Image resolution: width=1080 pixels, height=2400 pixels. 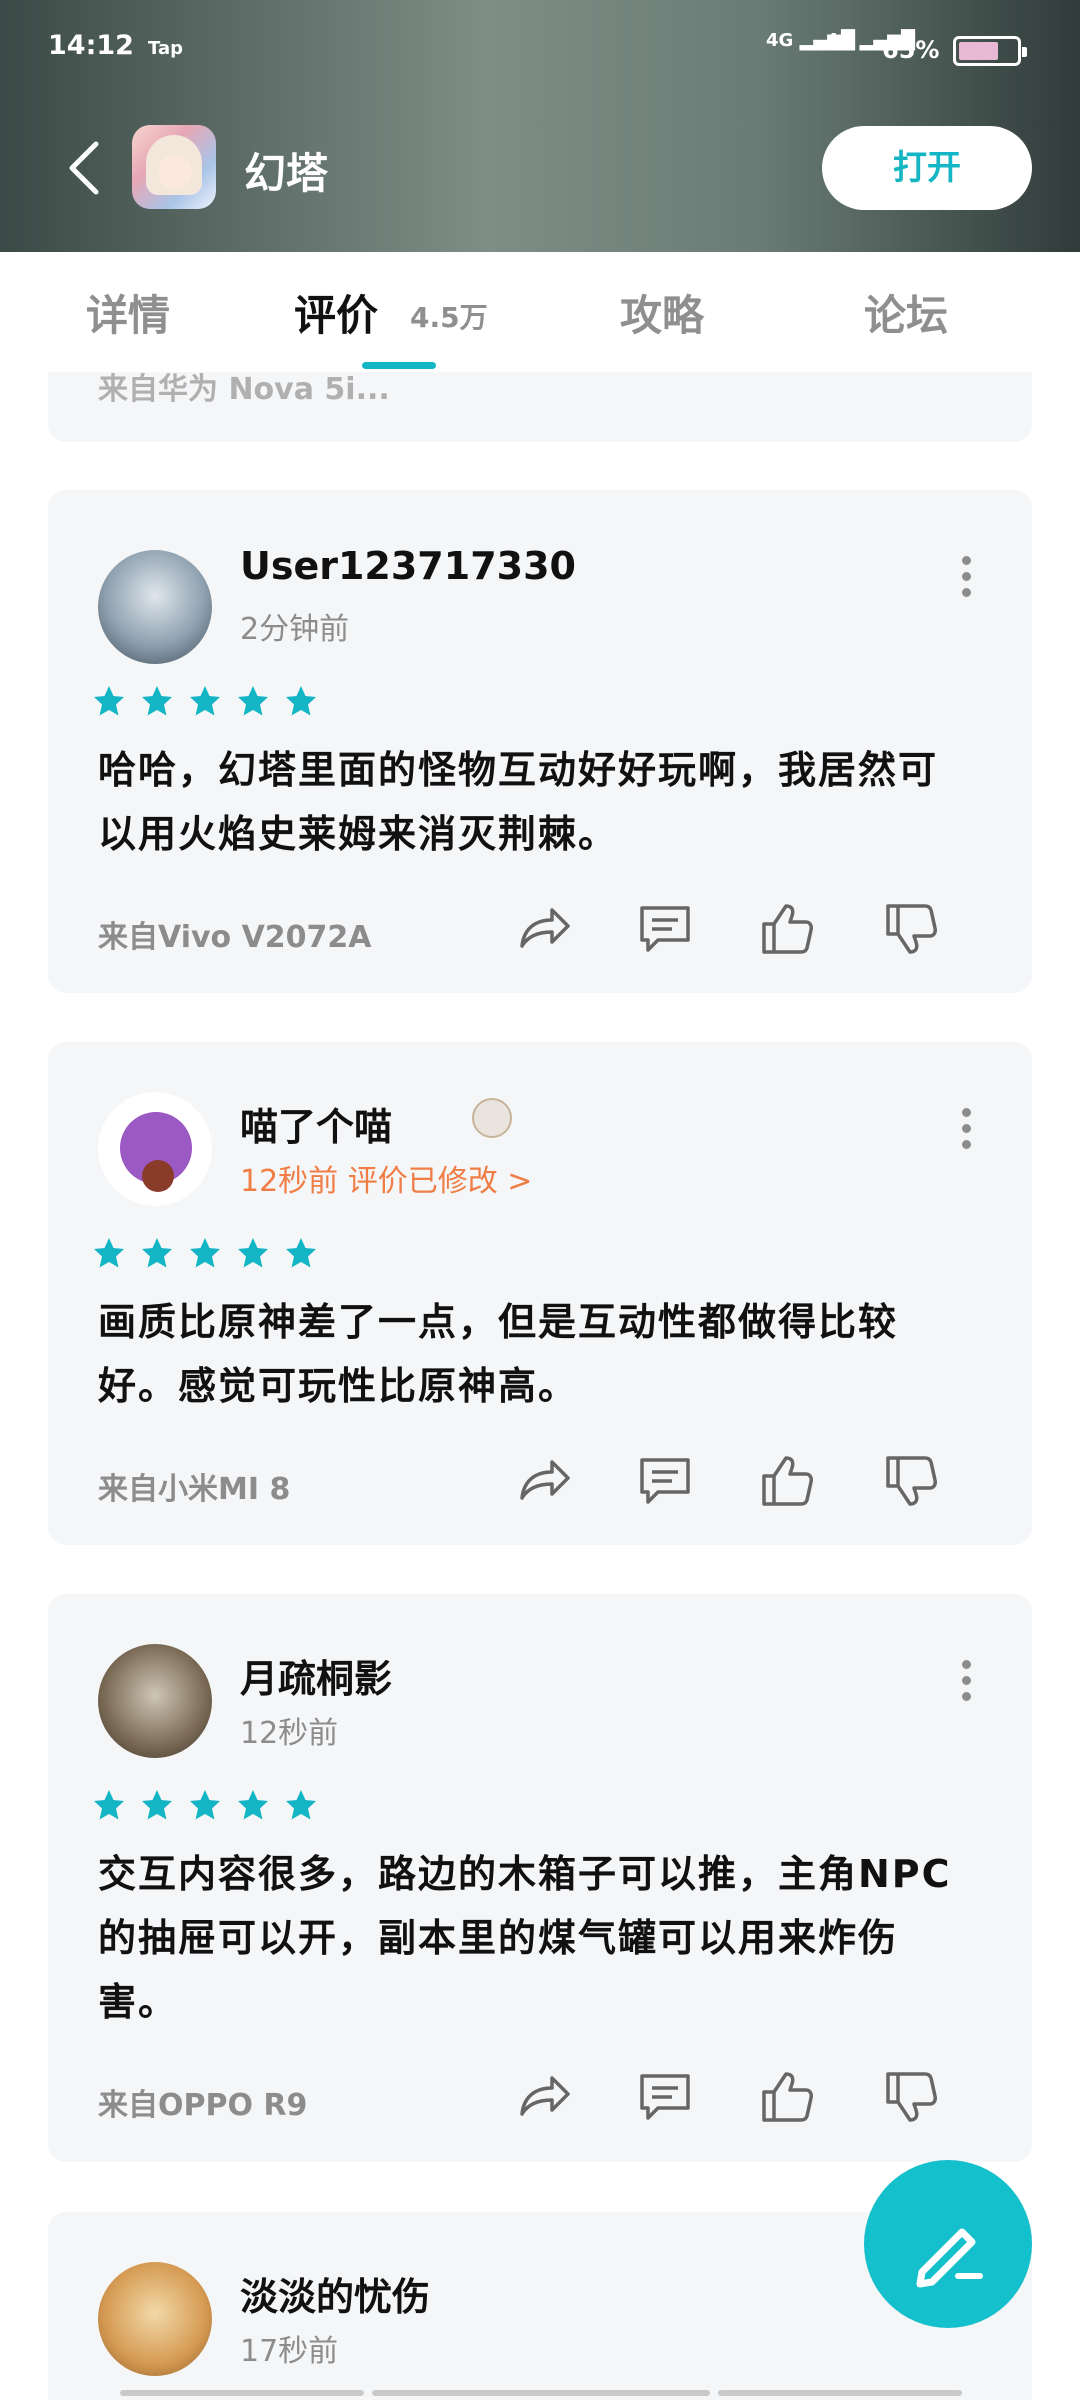 I want to click on review-time: 2分钟前, so click(x=295, y=629).